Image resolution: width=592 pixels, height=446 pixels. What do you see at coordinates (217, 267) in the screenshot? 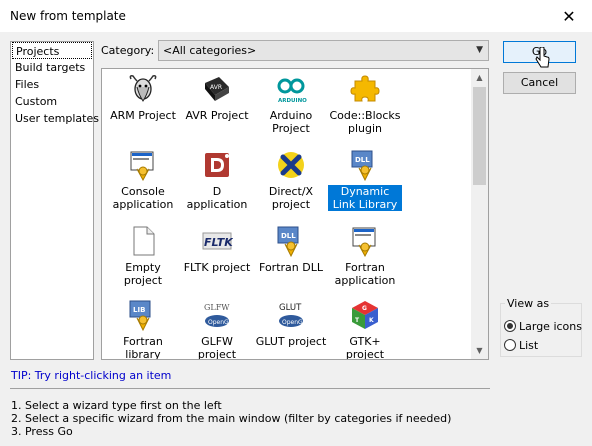
I see `template-label: FLTK project` at bounding box center [217, 267].